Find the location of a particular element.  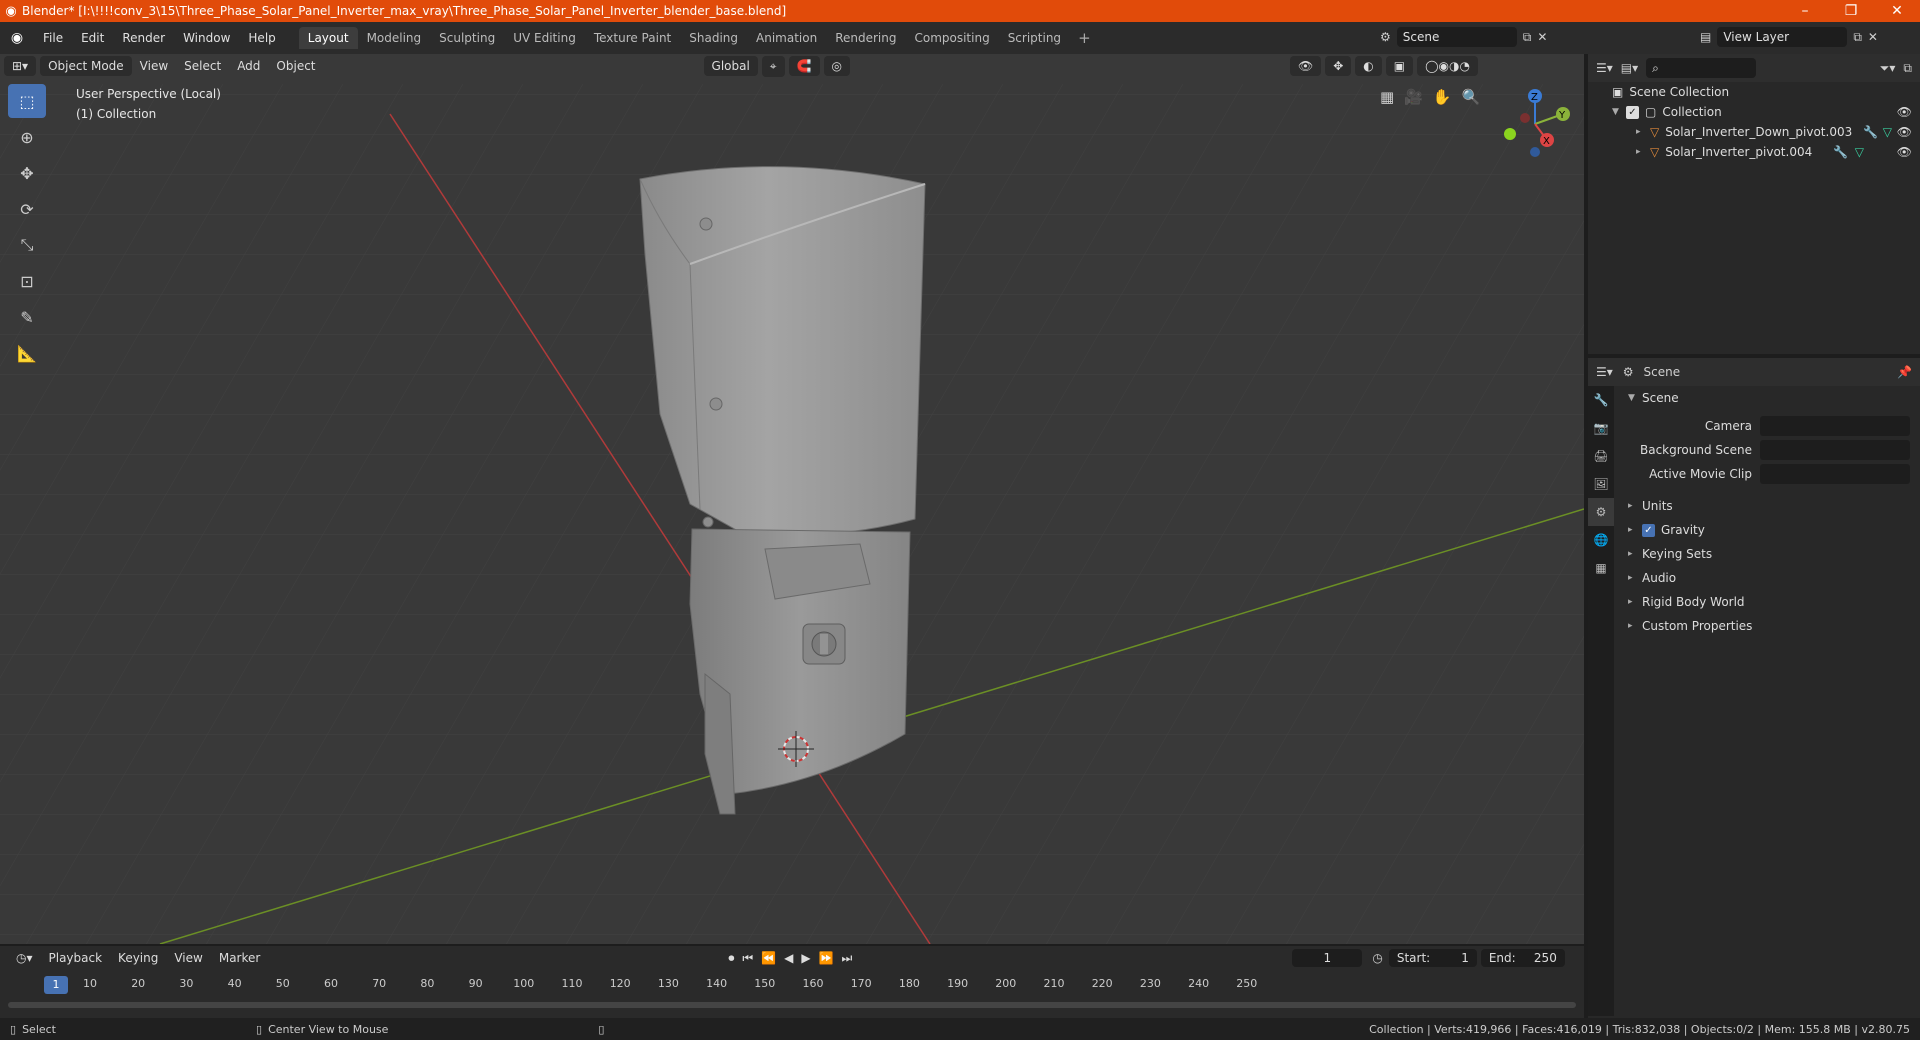

play-icon: ▶ is located at coordinates (805, 958).